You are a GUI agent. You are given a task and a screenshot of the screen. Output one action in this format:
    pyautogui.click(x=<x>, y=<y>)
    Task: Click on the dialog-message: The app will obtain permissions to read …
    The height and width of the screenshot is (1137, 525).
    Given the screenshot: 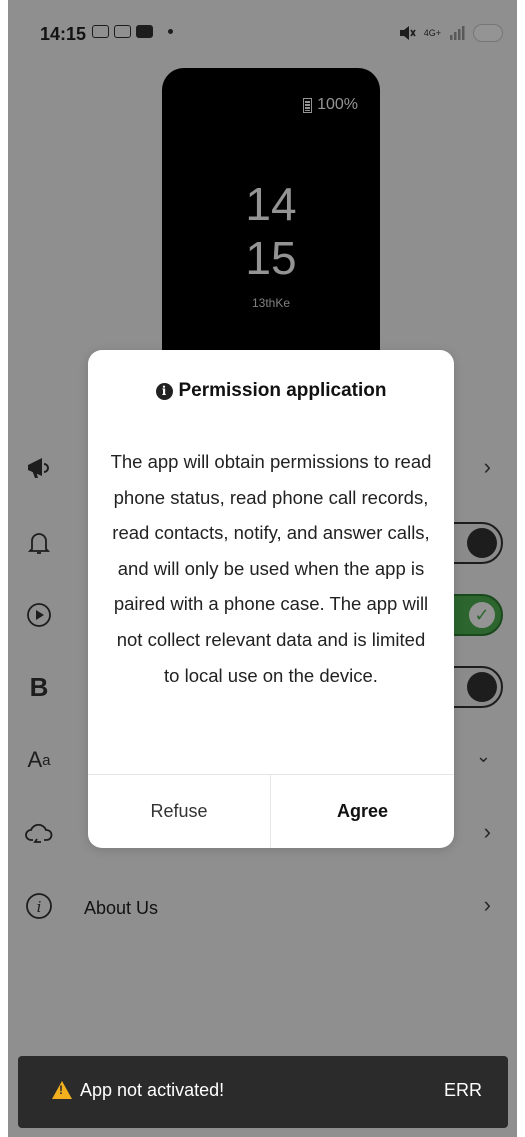 What is the action you would take?
    pyautogui.click(x=271, y=568)
    